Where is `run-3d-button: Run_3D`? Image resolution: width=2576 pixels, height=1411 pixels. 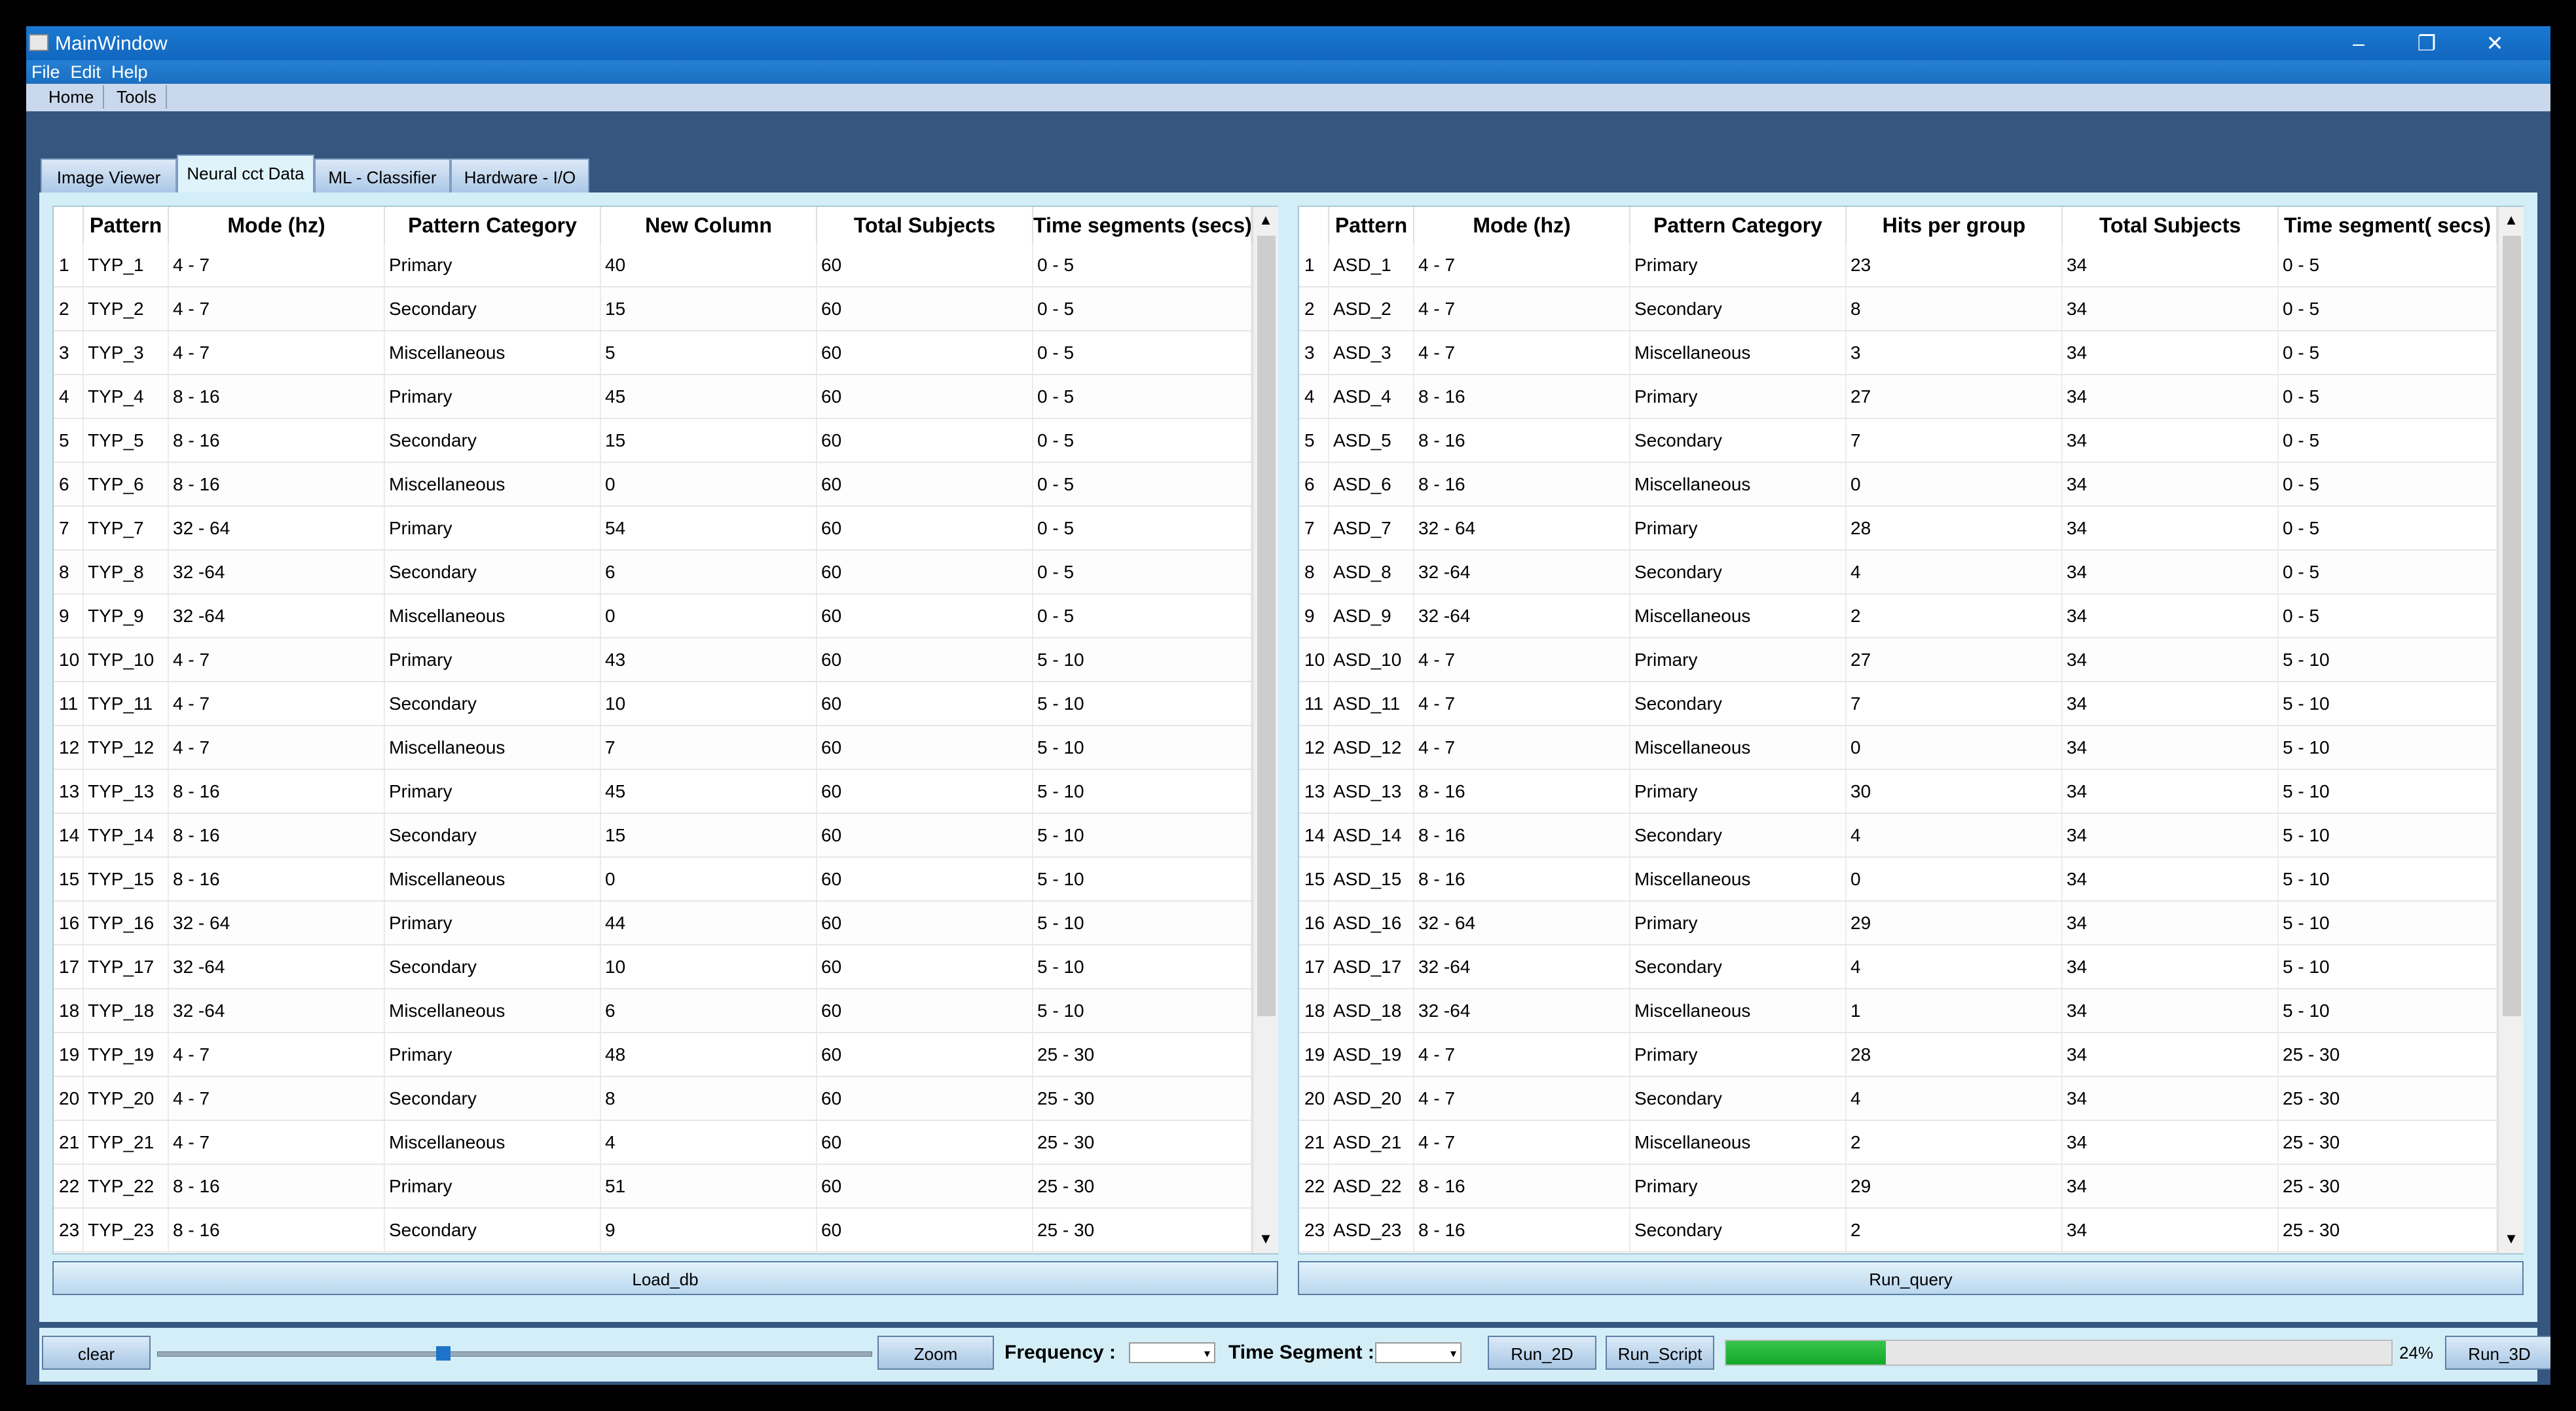
run-3d-button: Run_3D is located at coordinates (2497, 1353).